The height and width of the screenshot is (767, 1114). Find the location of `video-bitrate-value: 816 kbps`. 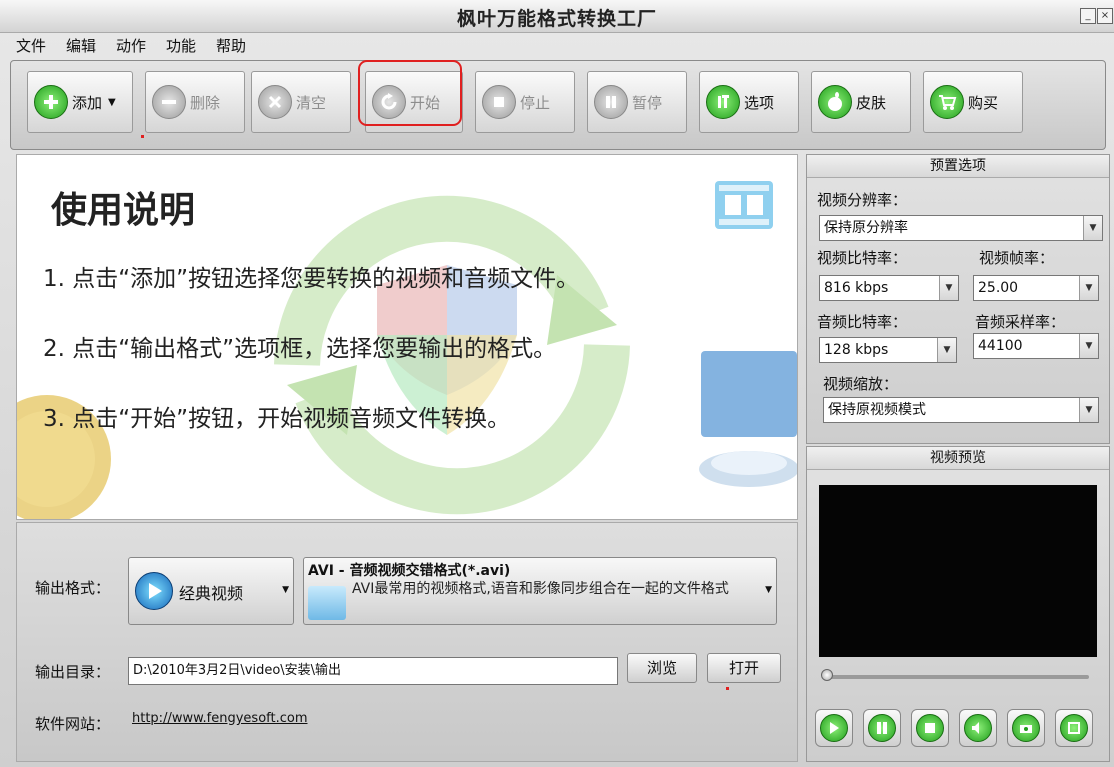

video-bitrate-value: 816 kbps is located at coordinates (856, 288).